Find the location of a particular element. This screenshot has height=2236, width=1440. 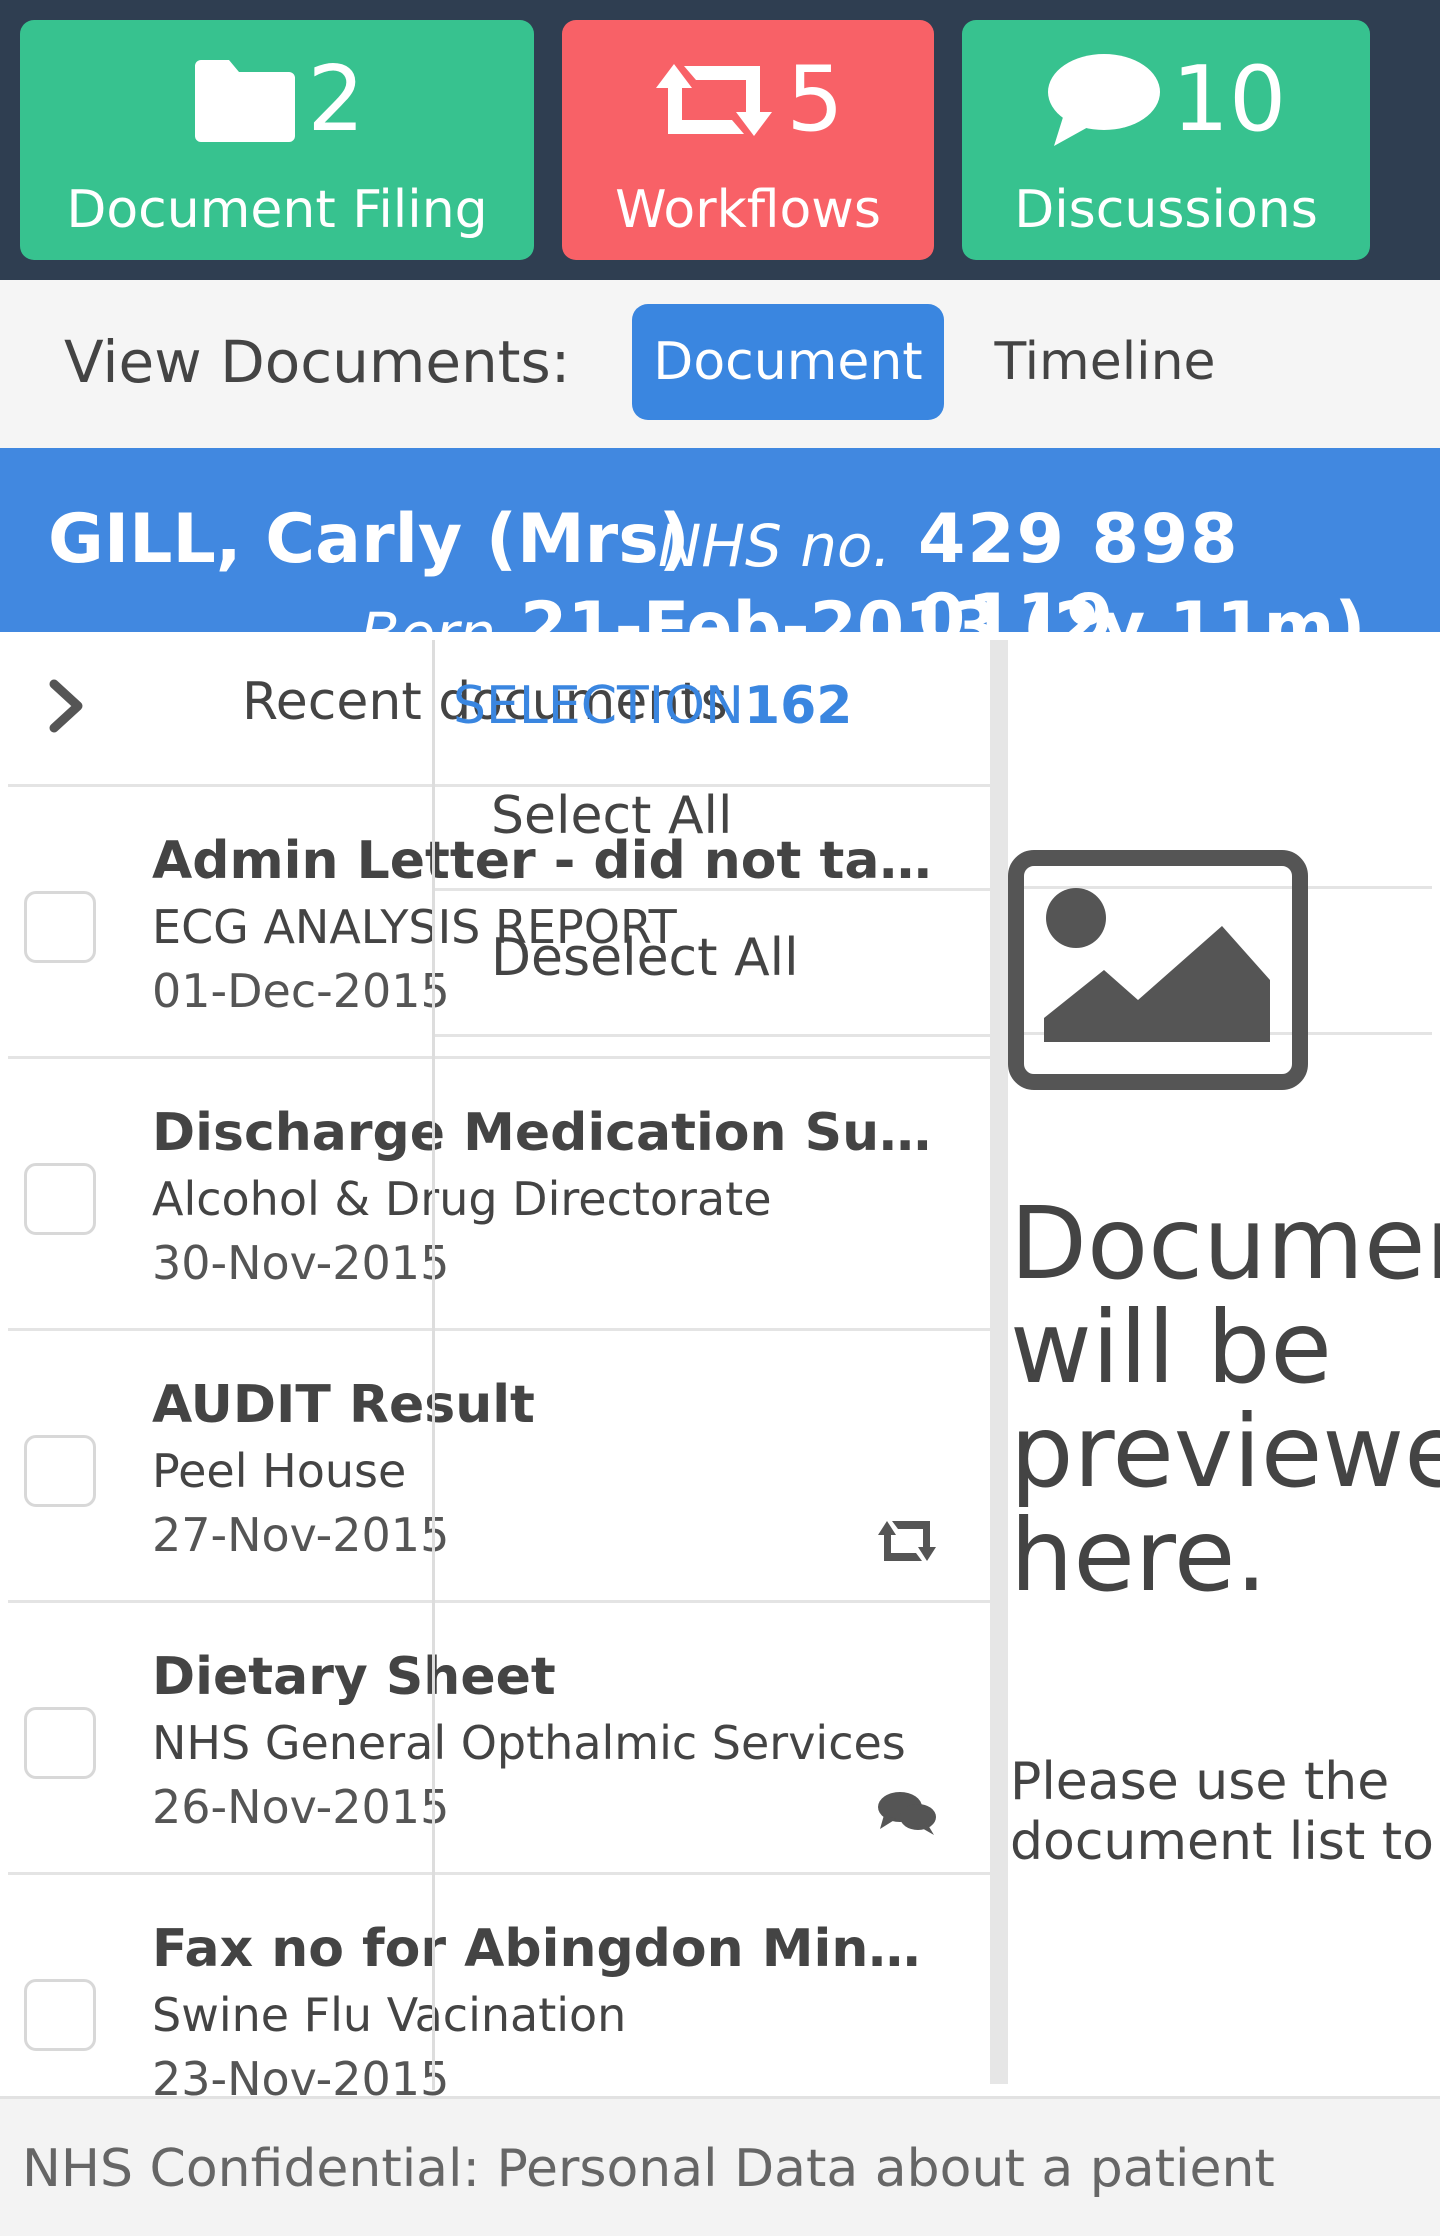

pane-splitter is located at coordinates (999, 1362).